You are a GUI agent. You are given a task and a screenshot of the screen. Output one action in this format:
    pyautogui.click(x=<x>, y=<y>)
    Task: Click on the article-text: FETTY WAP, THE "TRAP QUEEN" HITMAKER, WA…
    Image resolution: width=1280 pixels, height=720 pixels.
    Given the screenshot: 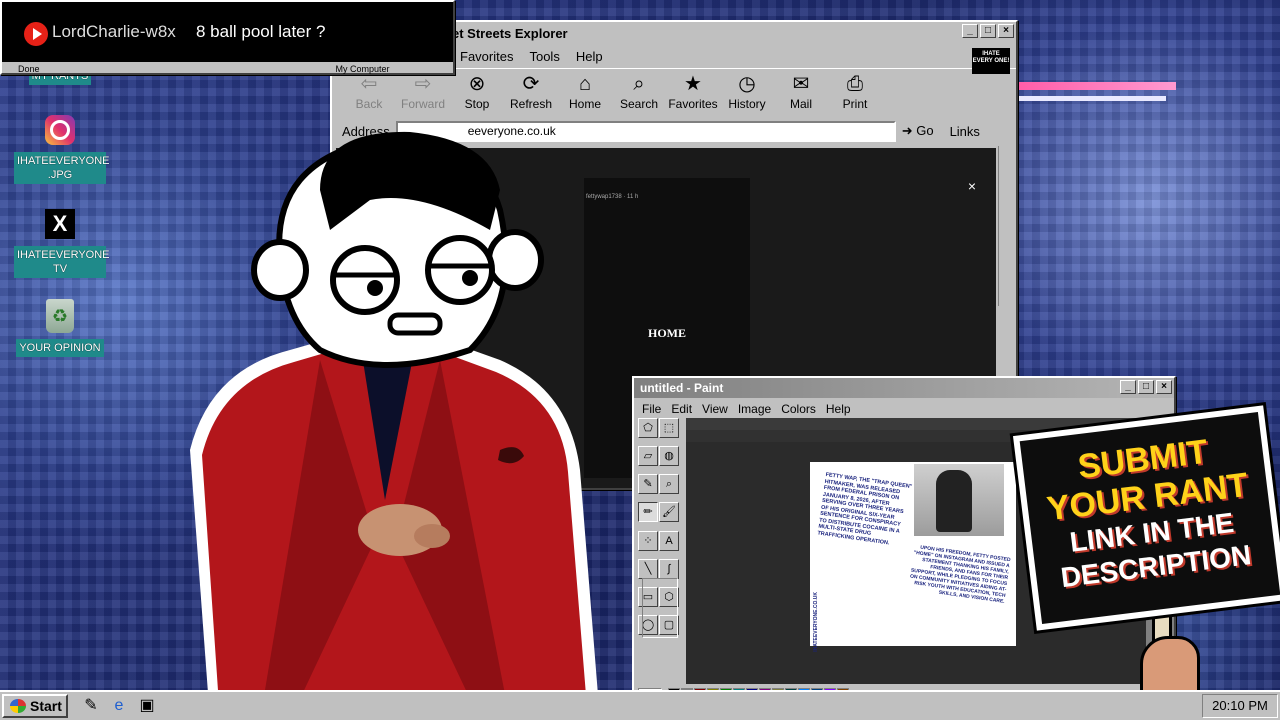 What is the action you would take?
    pyautogui.click(x=865, y=509)
    